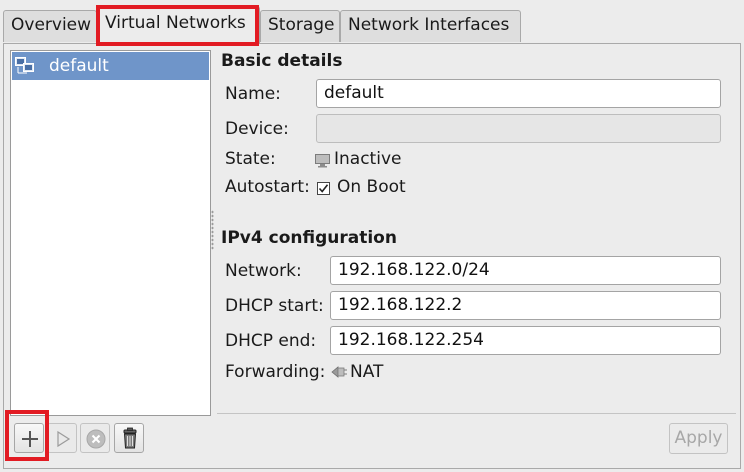 Image resolution: width=744 pixels, height=472 pixels. I want to click on tab-overview-label: Overview, so click(51, 25).